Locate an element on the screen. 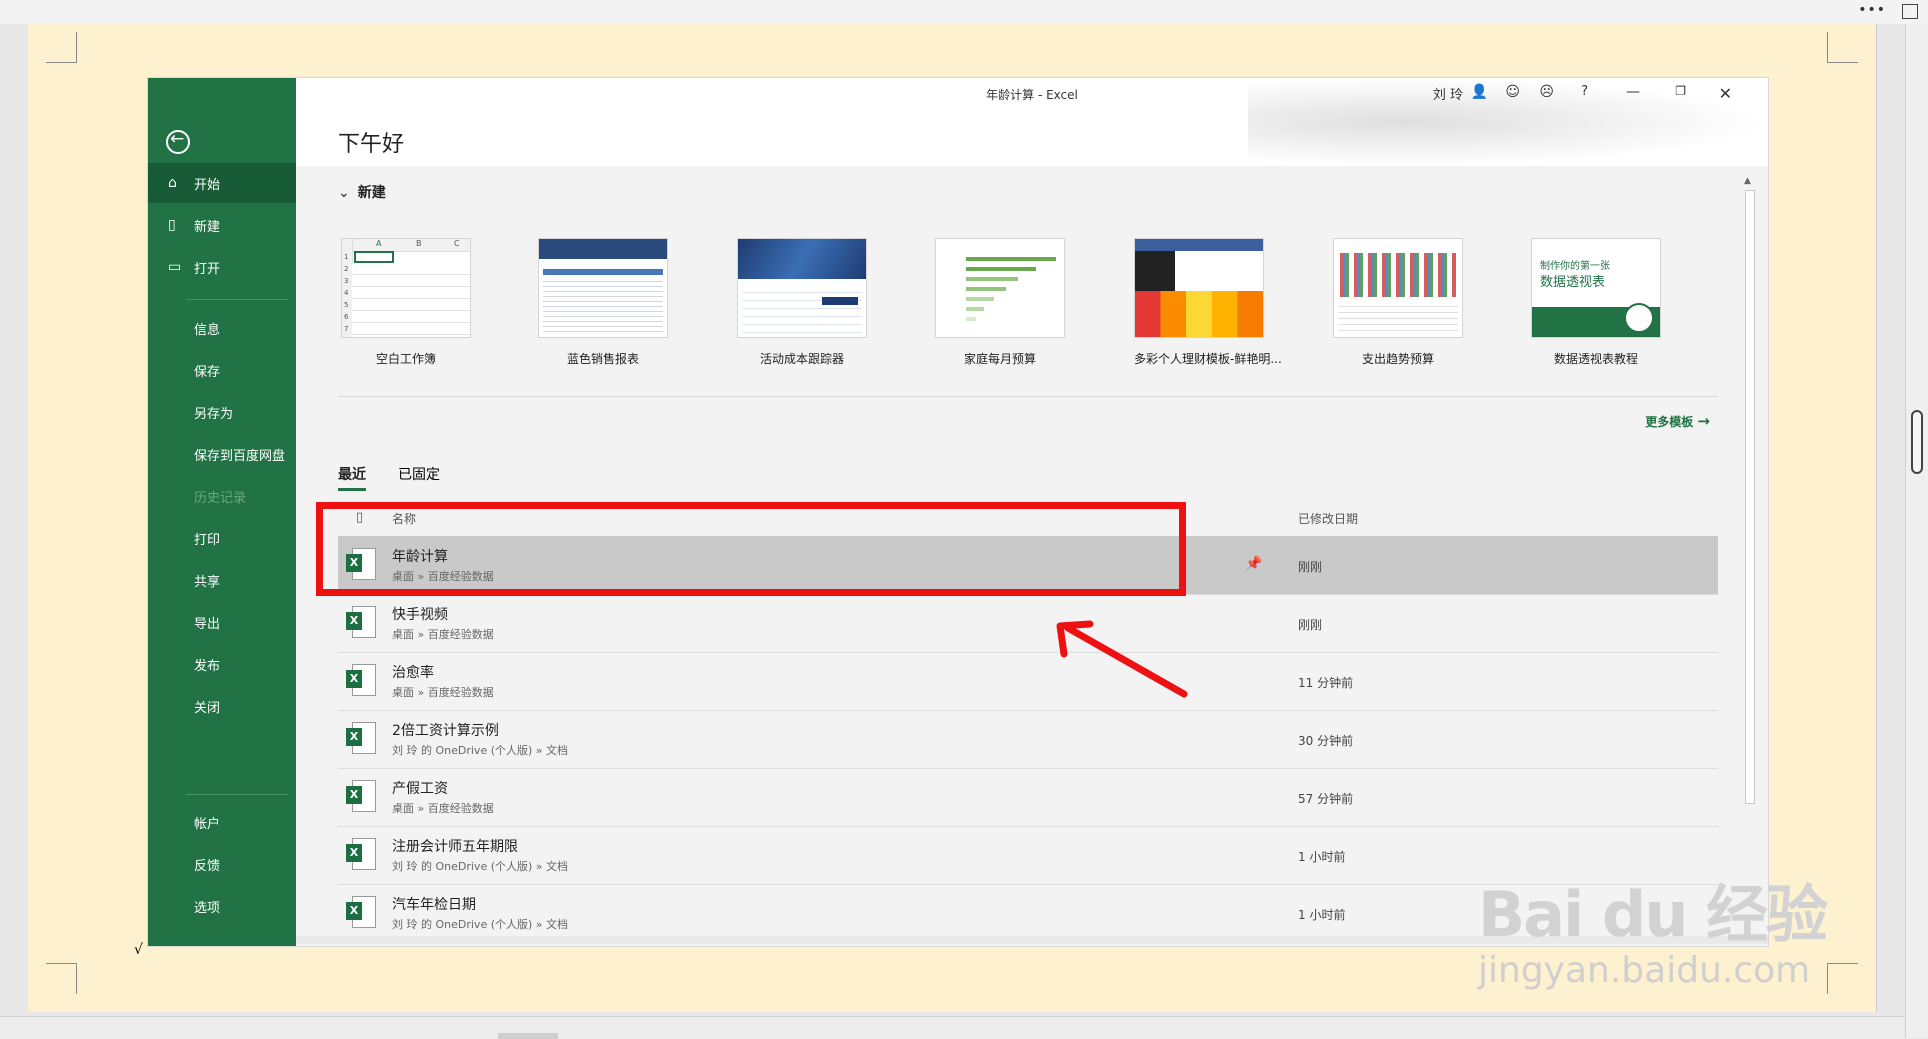 This screenshot has width=1928, height=1039. sidebar-item-save: 保存 is located at coordinates (222, 370).